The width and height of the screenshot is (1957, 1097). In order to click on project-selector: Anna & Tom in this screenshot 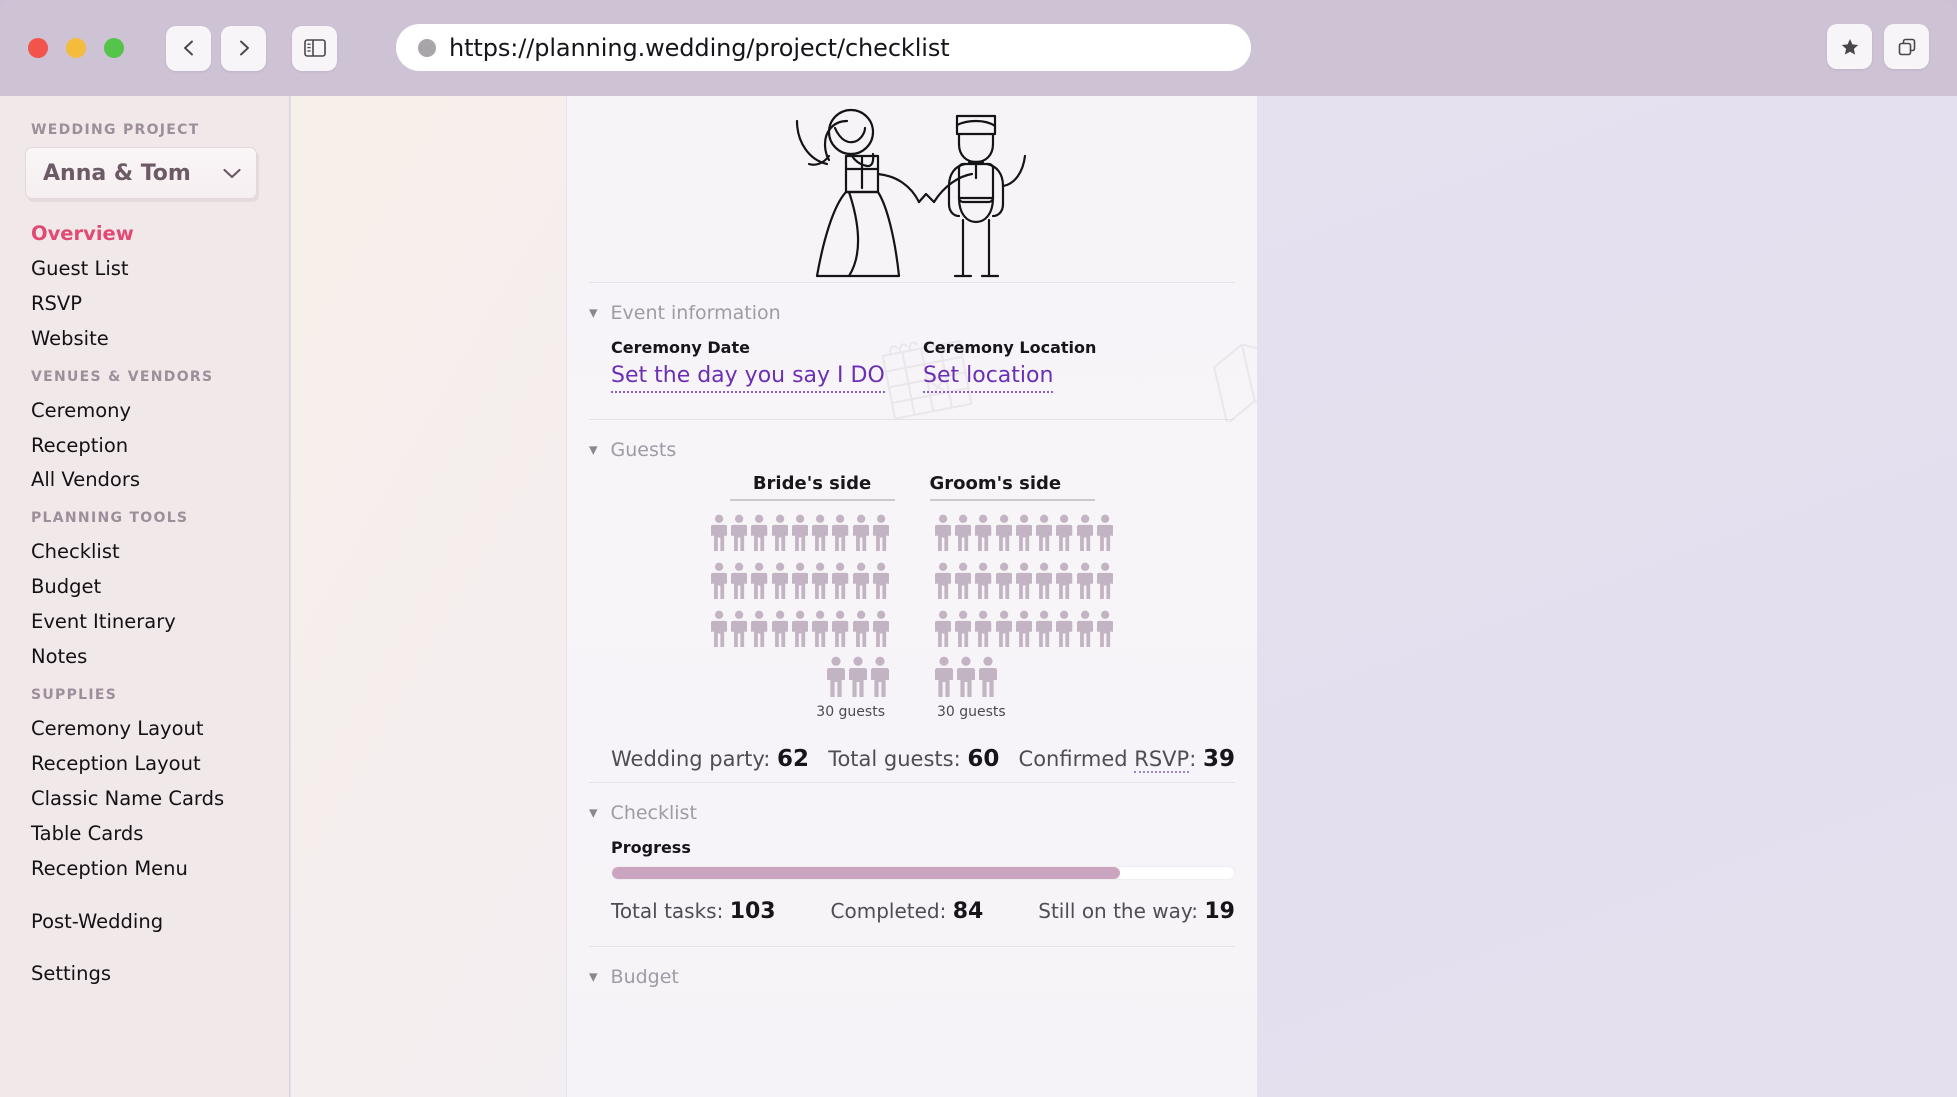, I will do `click(141, 173)`.